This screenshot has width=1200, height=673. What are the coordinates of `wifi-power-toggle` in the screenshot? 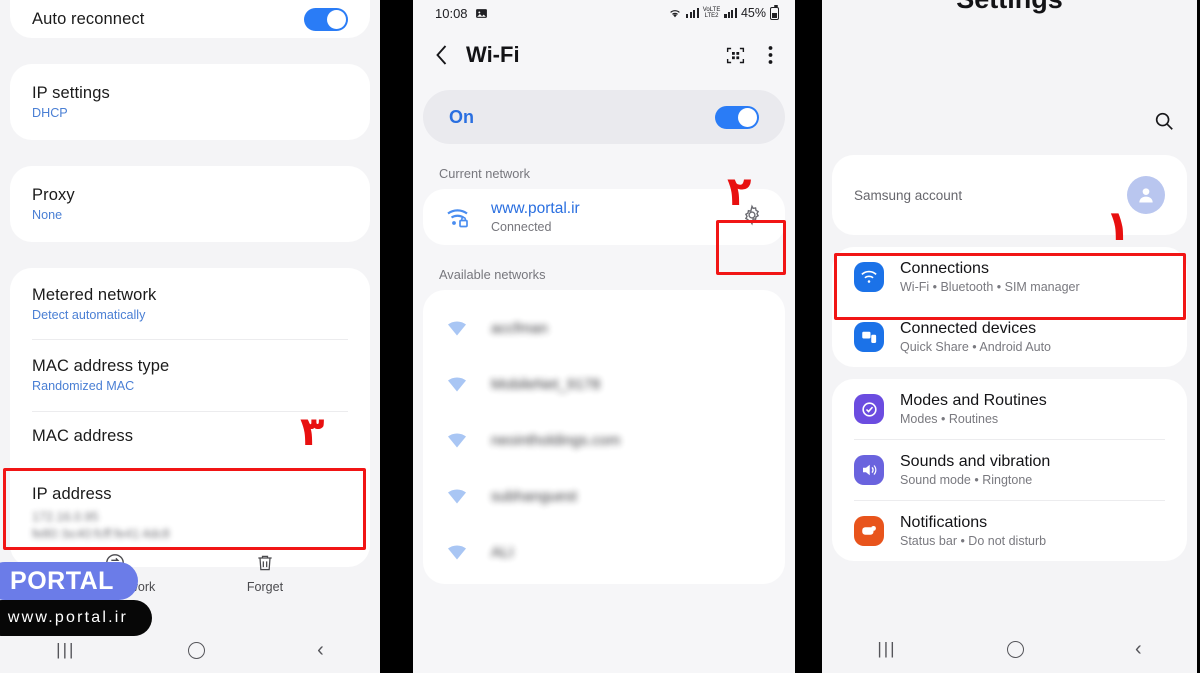 It's located at (737, 117).